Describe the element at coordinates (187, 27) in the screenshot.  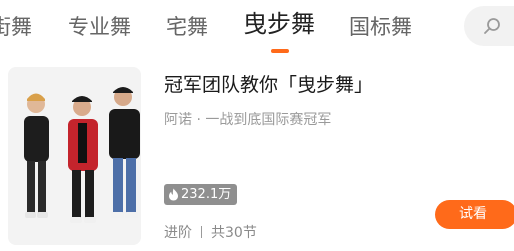
I see `tab-otaku-dance: 宅舞` at that location.